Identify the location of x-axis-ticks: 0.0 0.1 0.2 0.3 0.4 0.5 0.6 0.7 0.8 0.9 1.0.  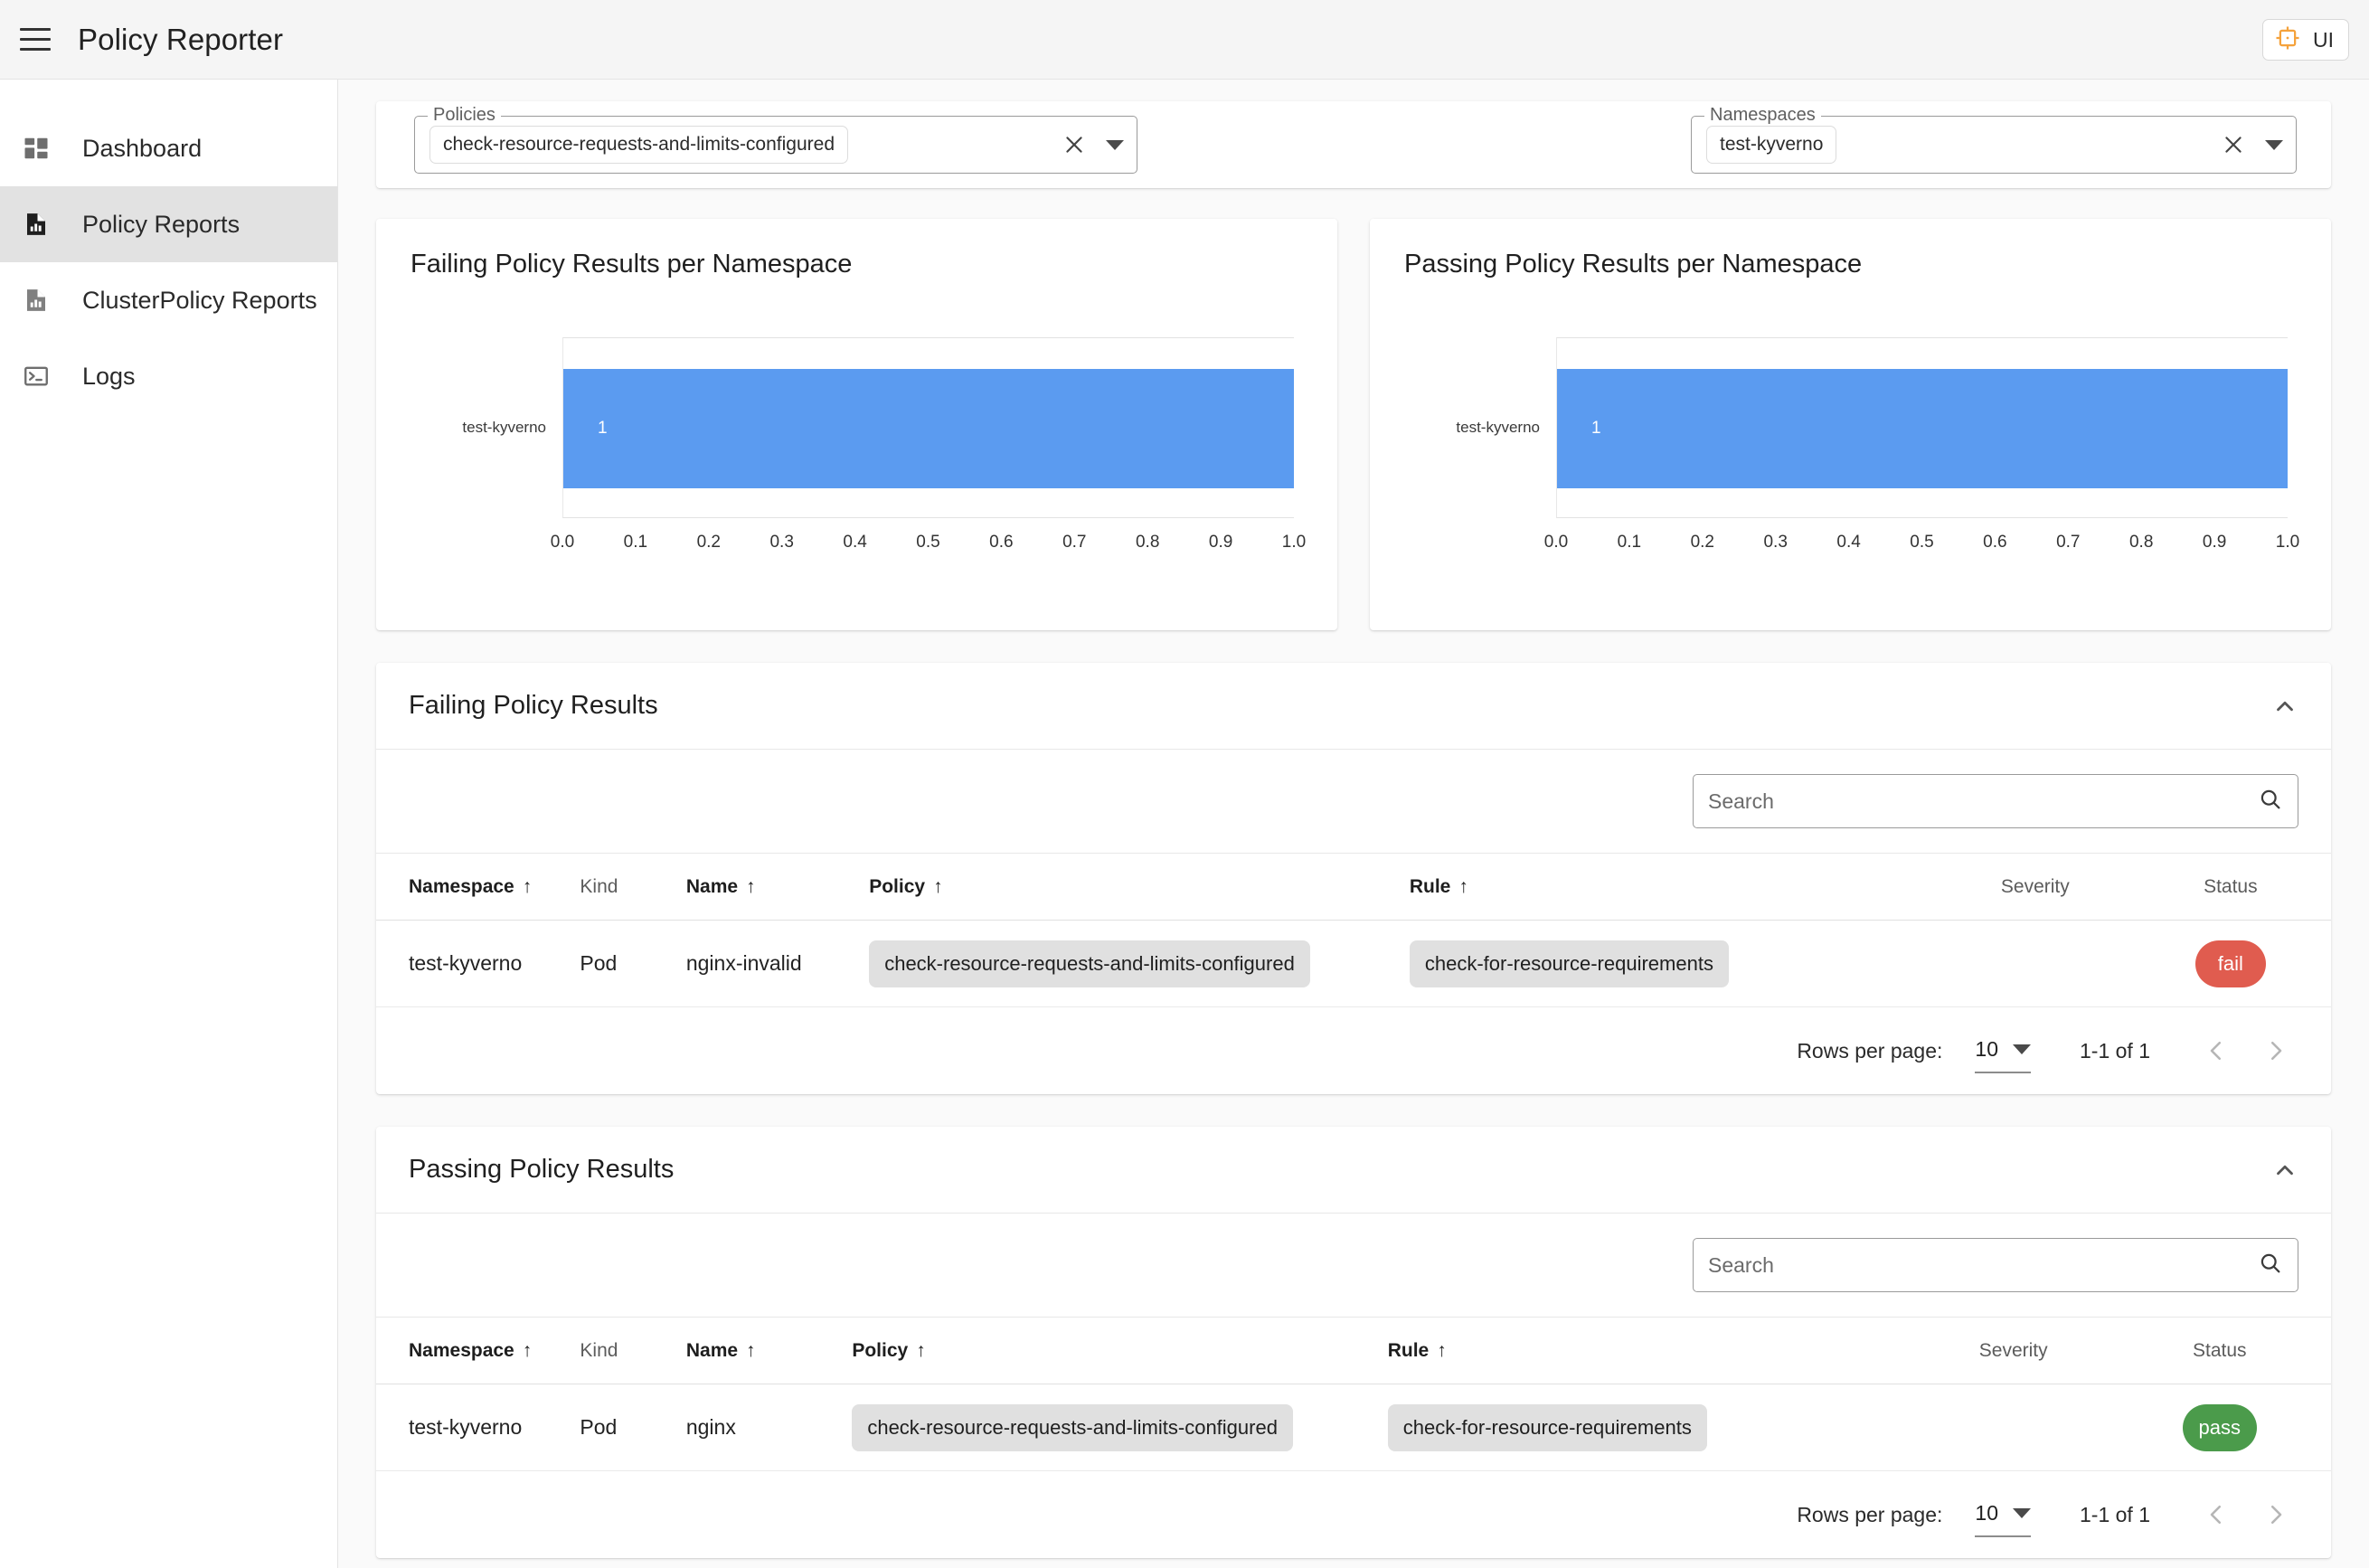
(1921, 539).